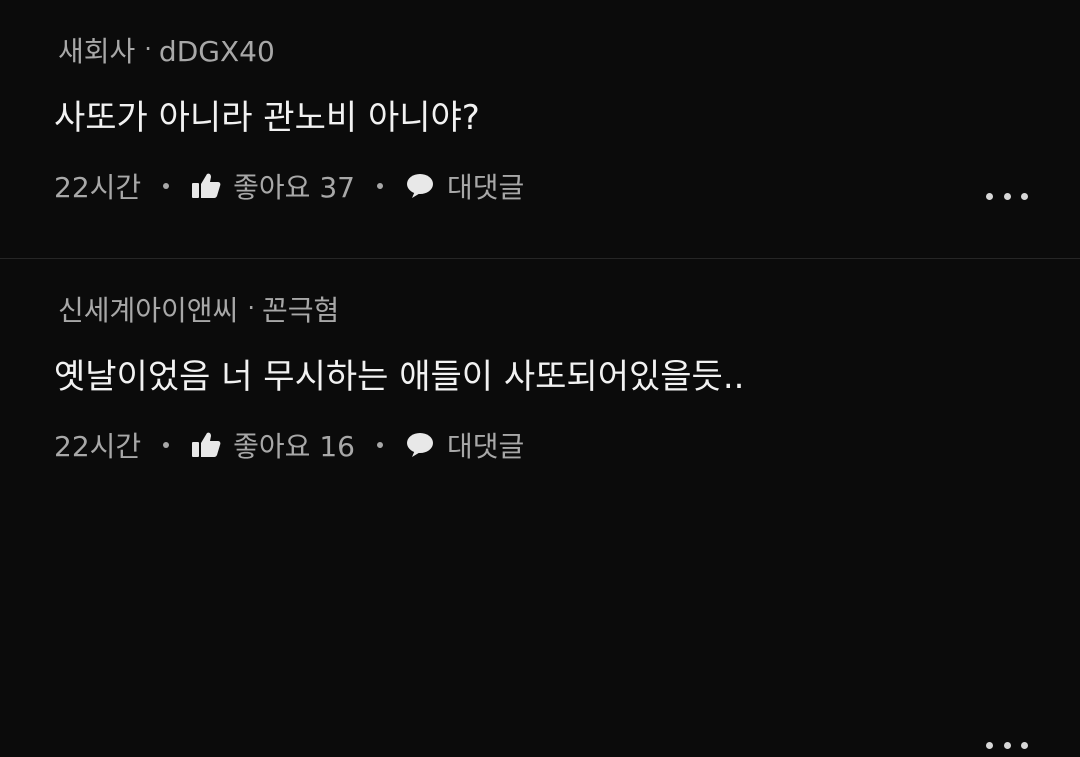 The width and height of the screenshot is (1080, 757). What do you see at coordinates (294, 446) in the screenshot?
I see `like-count: 좋아요 16` at bounding box center [294, 446].